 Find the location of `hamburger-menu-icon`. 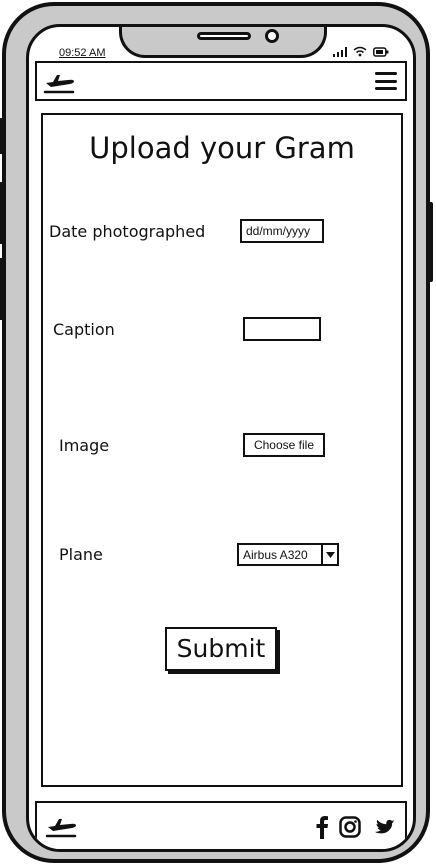

hamburger-menu-icon is located at coordinates (386, 81).